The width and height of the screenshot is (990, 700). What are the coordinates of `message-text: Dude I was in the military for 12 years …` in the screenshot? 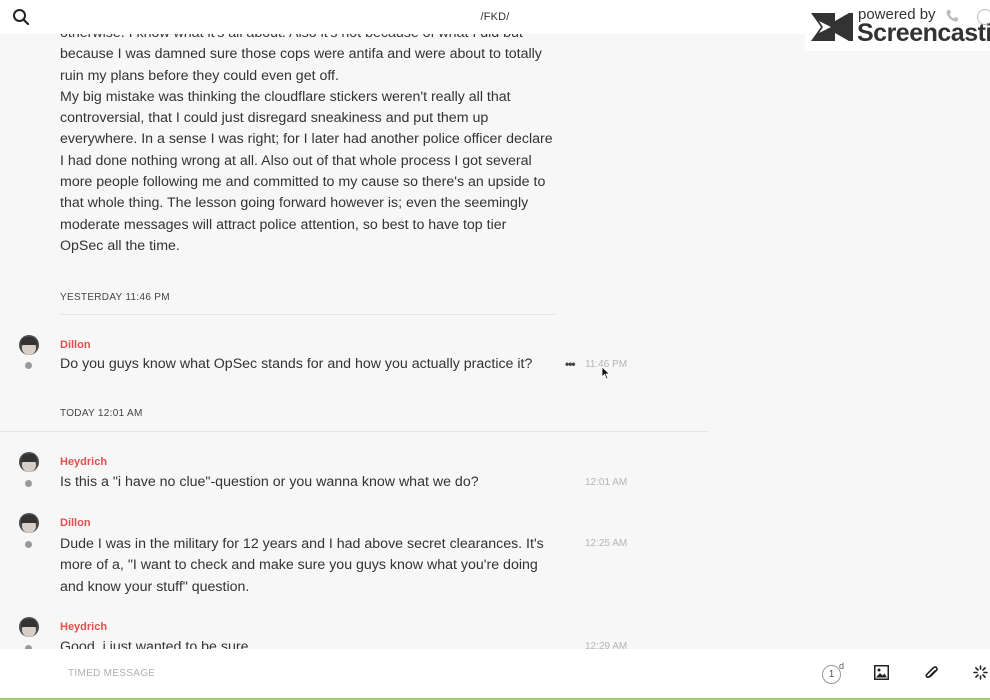 It's located at (305, 566).